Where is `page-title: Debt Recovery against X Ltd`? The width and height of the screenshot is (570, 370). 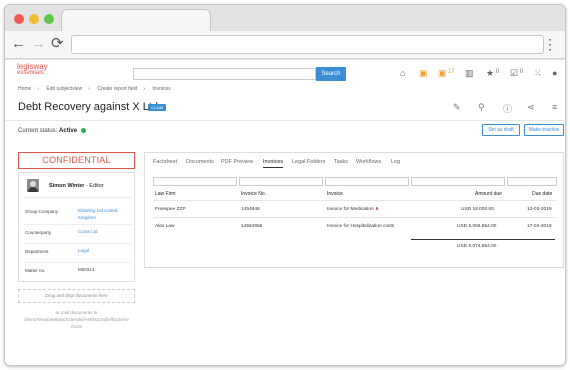
page-title: Debt Recovery against X Ltd is located at coordinates (88, 107).